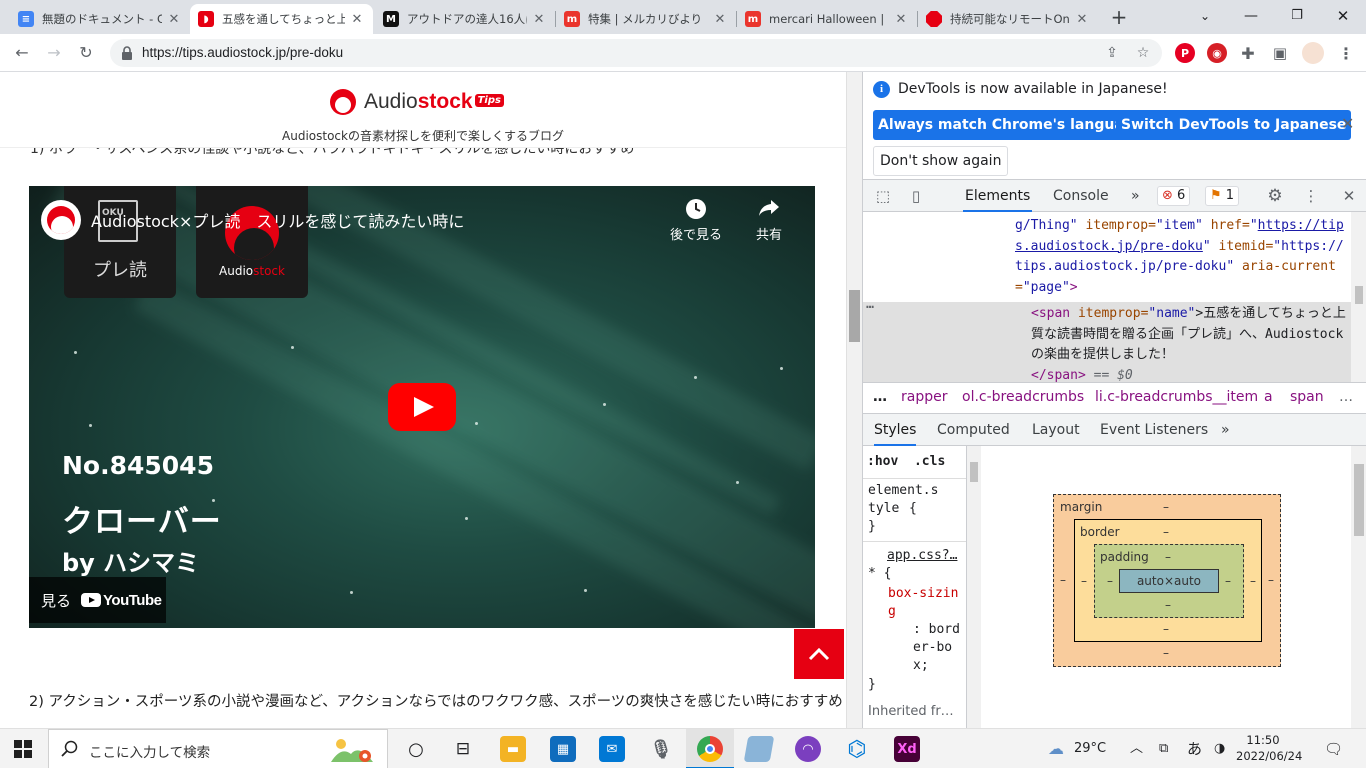  What do you see at coordinates (1268, 397) in the screenshot?
I see `breadcrumb-item: a` at bounding box center [1268, 397].